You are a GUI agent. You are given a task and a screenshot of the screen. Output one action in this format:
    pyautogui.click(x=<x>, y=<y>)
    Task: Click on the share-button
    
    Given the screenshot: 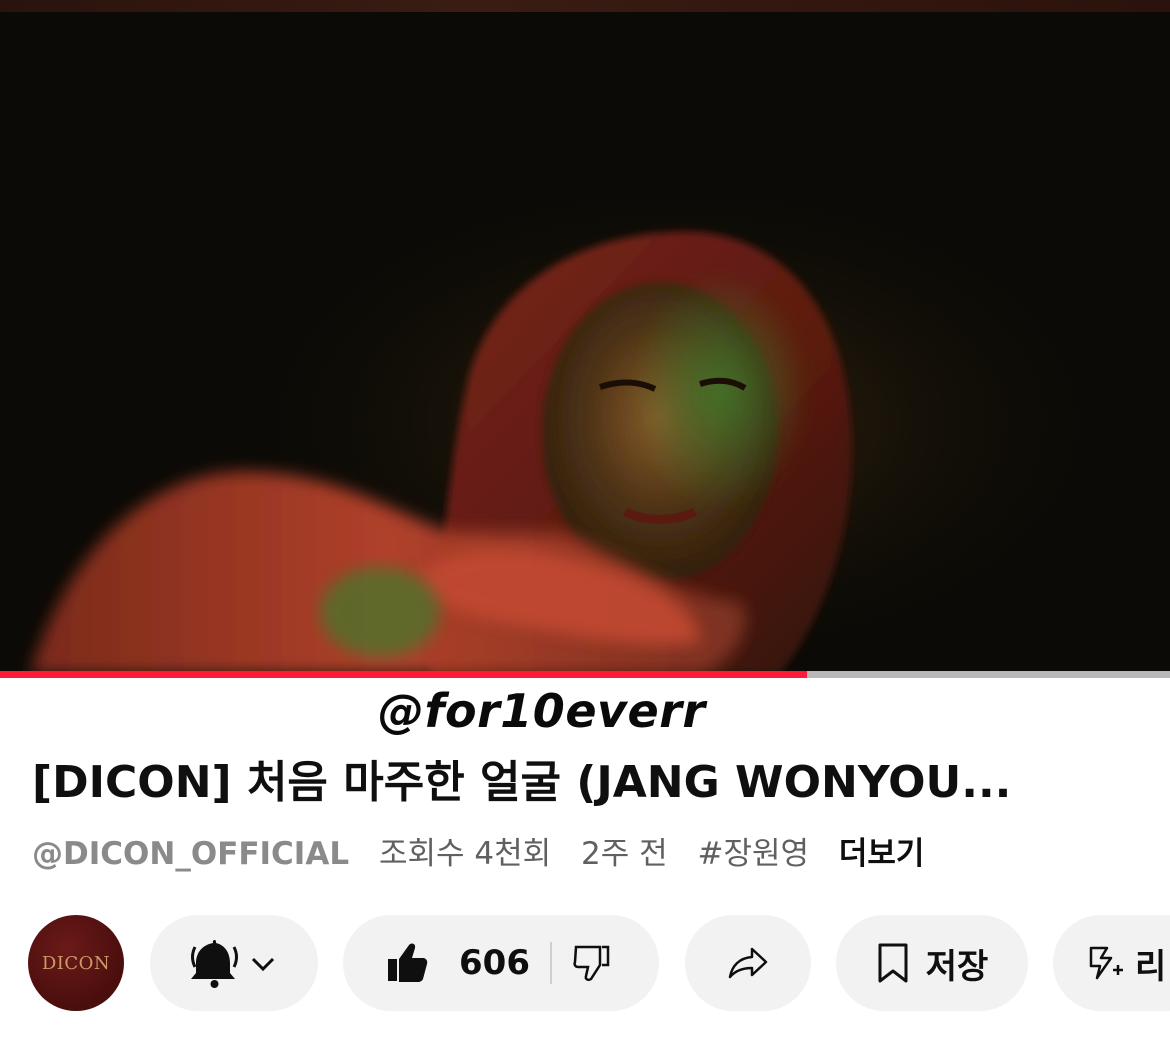 What is the action you would take?
    pyautogui.click(x=748, y=963)
    